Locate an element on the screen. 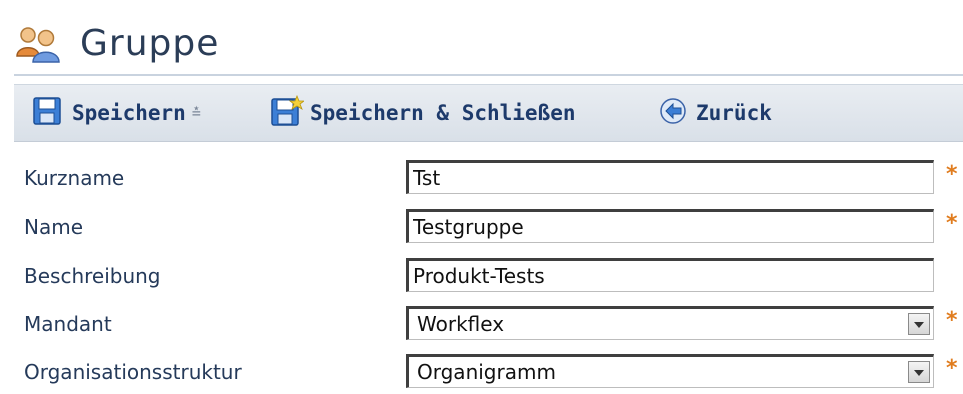 This screenshot has width=963, height=394. form-row-kurzname: Kurzname * is located at coordinates (481, 180).